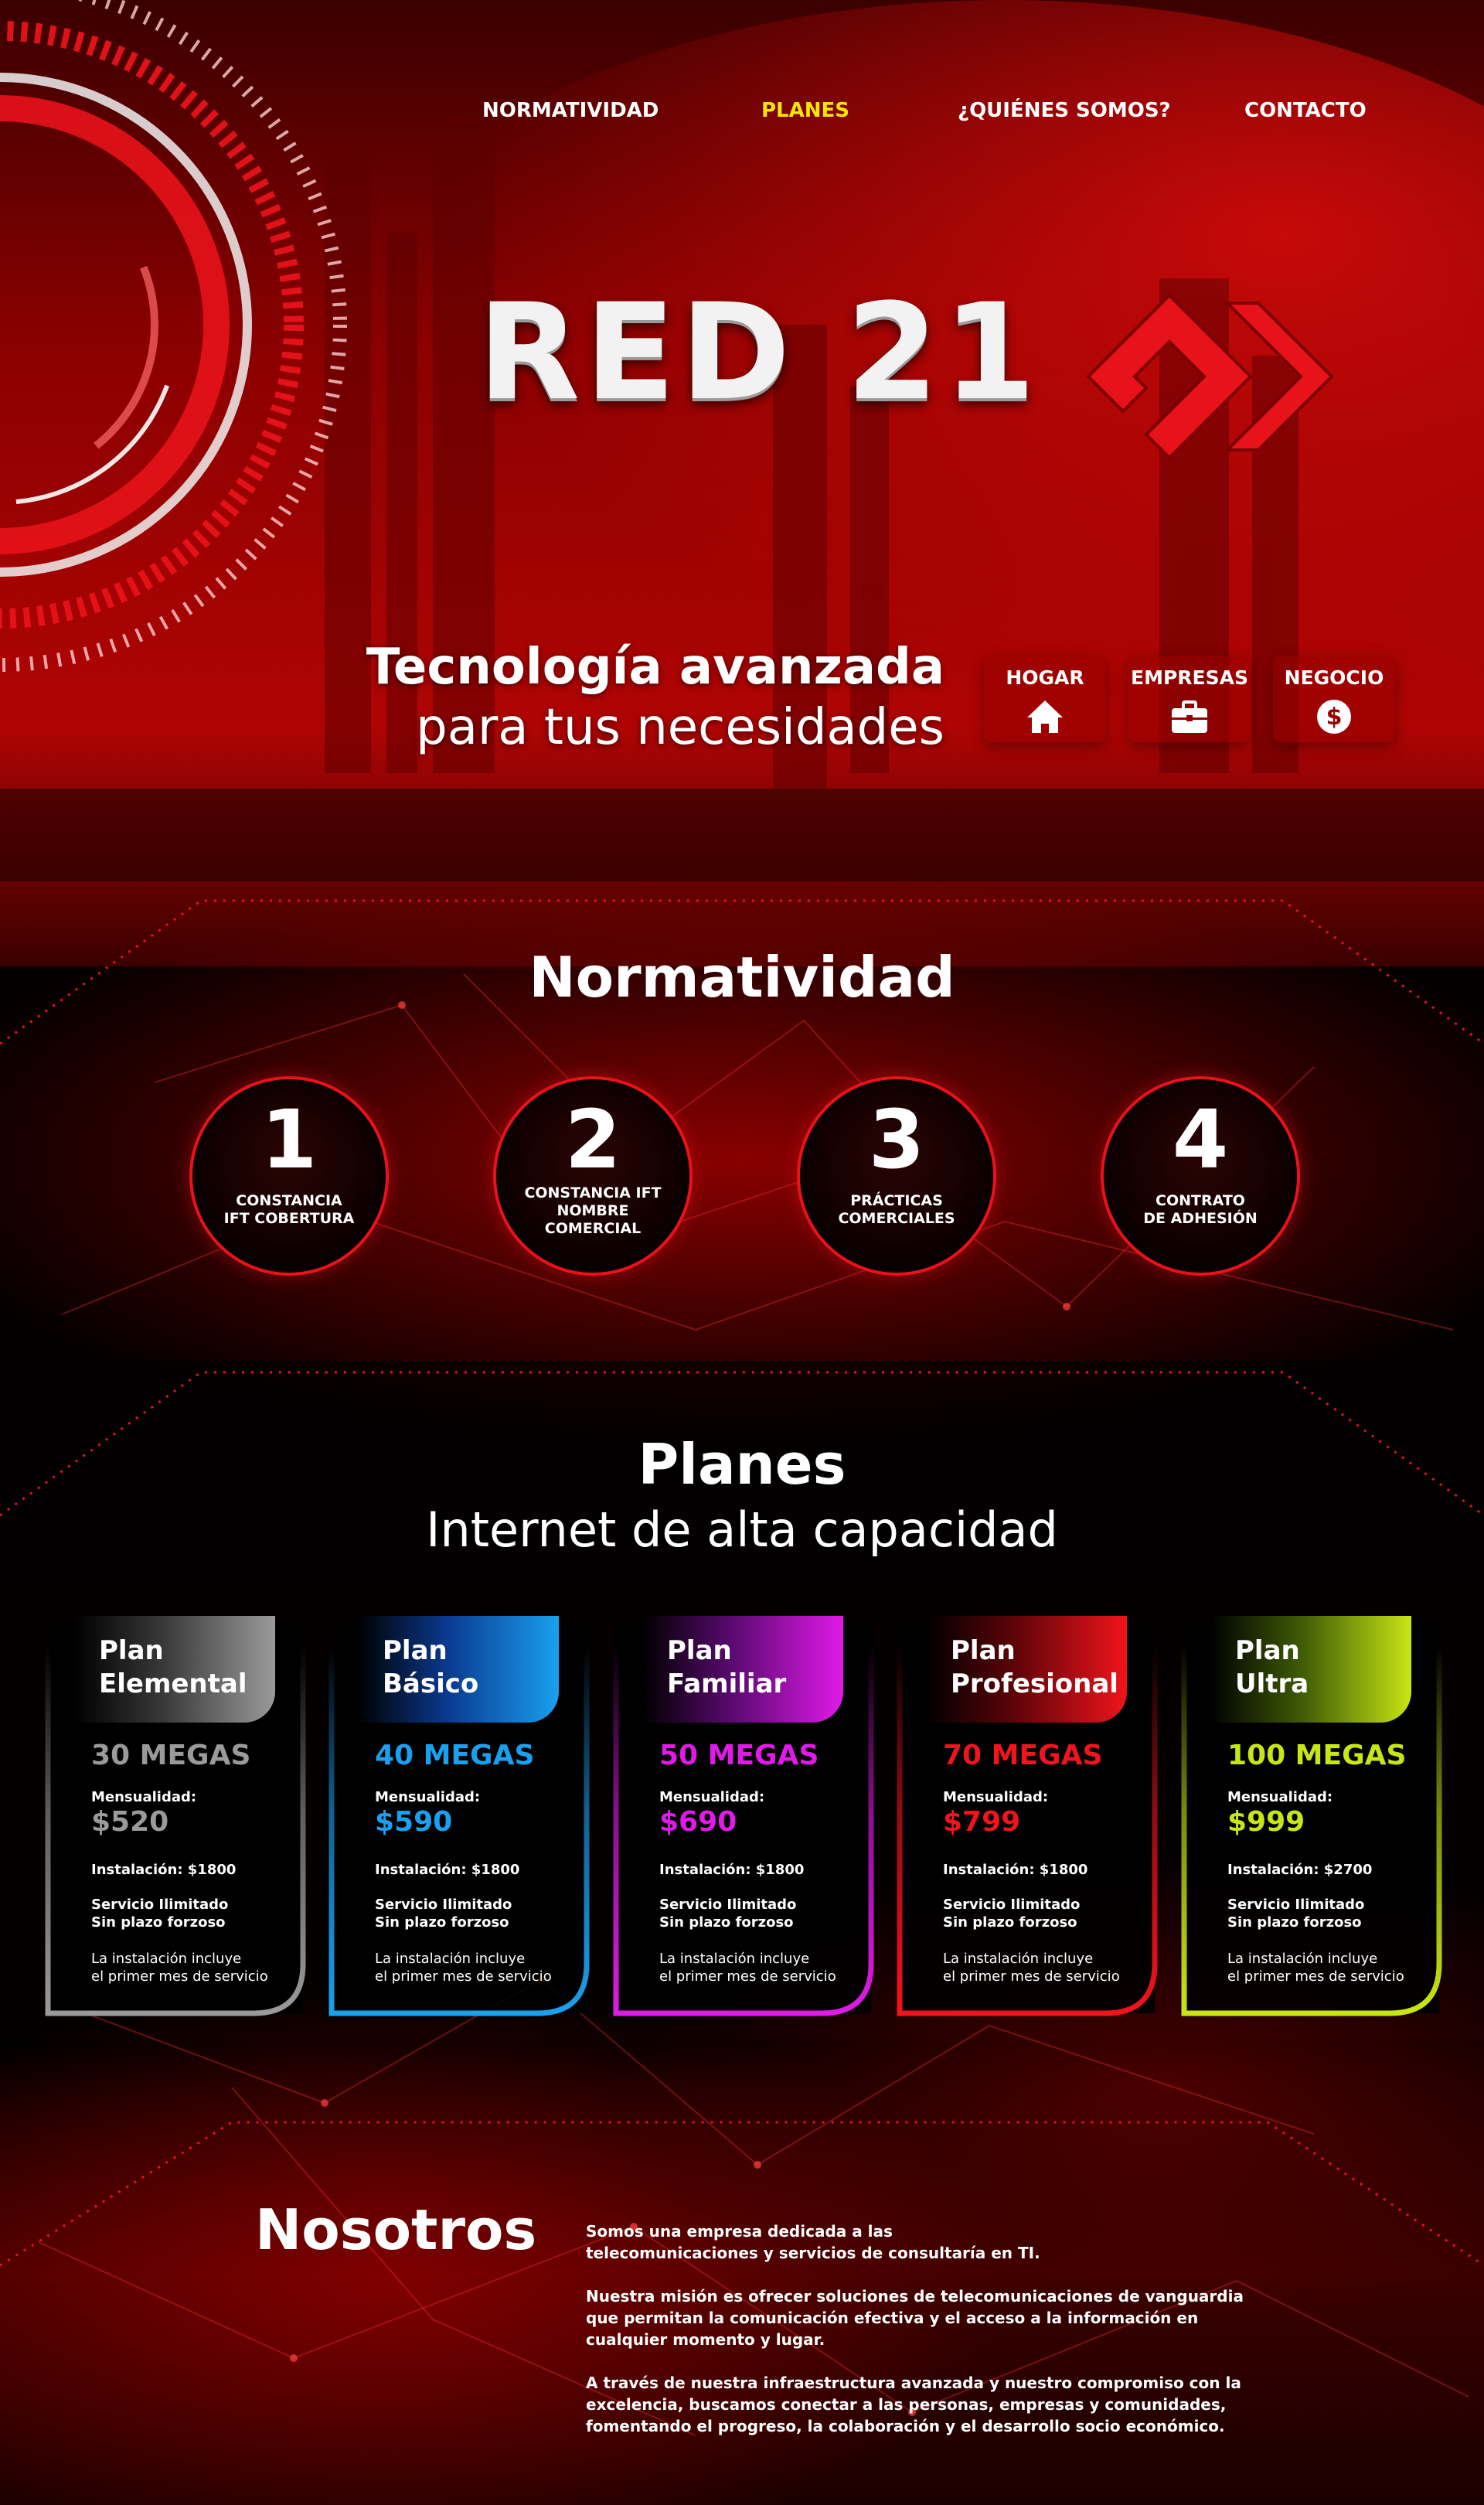  What do you see at coordinates (1023, 1755) in the screenshot?
I see `plan-speed: 70 MEGAS` at bounding box center [1023, 1755].